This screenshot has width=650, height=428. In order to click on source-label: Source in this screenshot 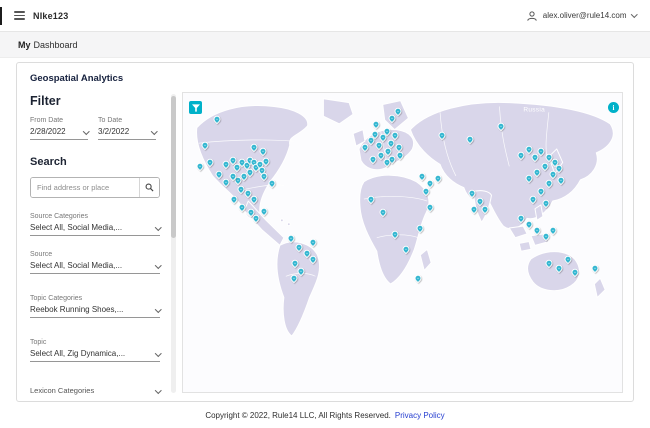, I will do `click(41, 254)`.